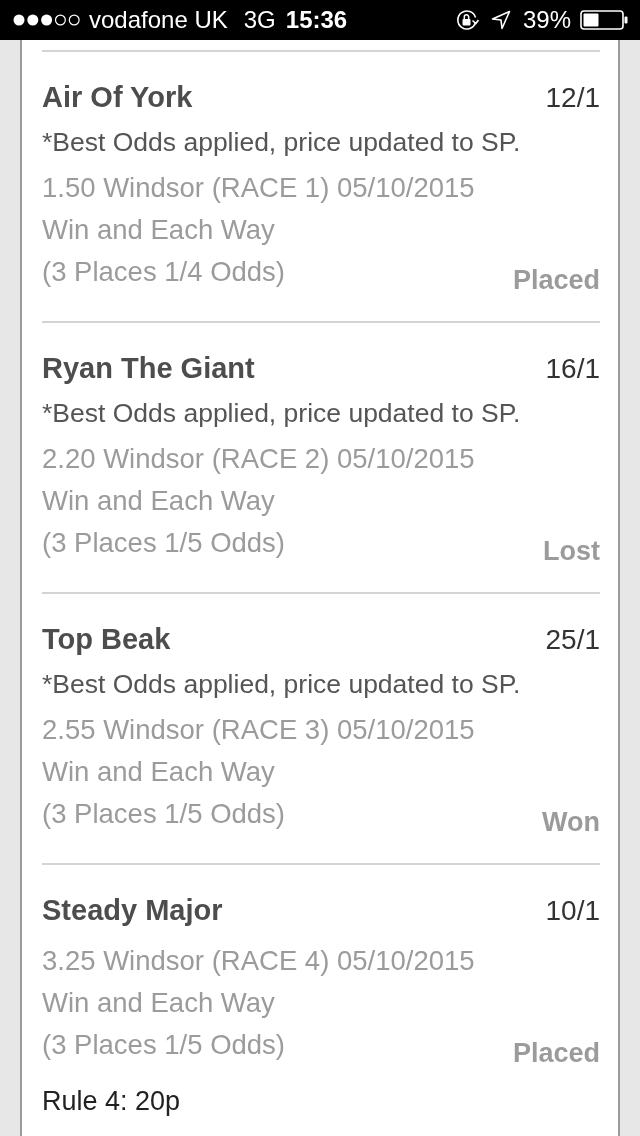 This screenshot has height=1136, width=640. What do you see at coordinates (604, 20) in the screenshot?
I see `battery-icon` at bounding box center [604, 20].